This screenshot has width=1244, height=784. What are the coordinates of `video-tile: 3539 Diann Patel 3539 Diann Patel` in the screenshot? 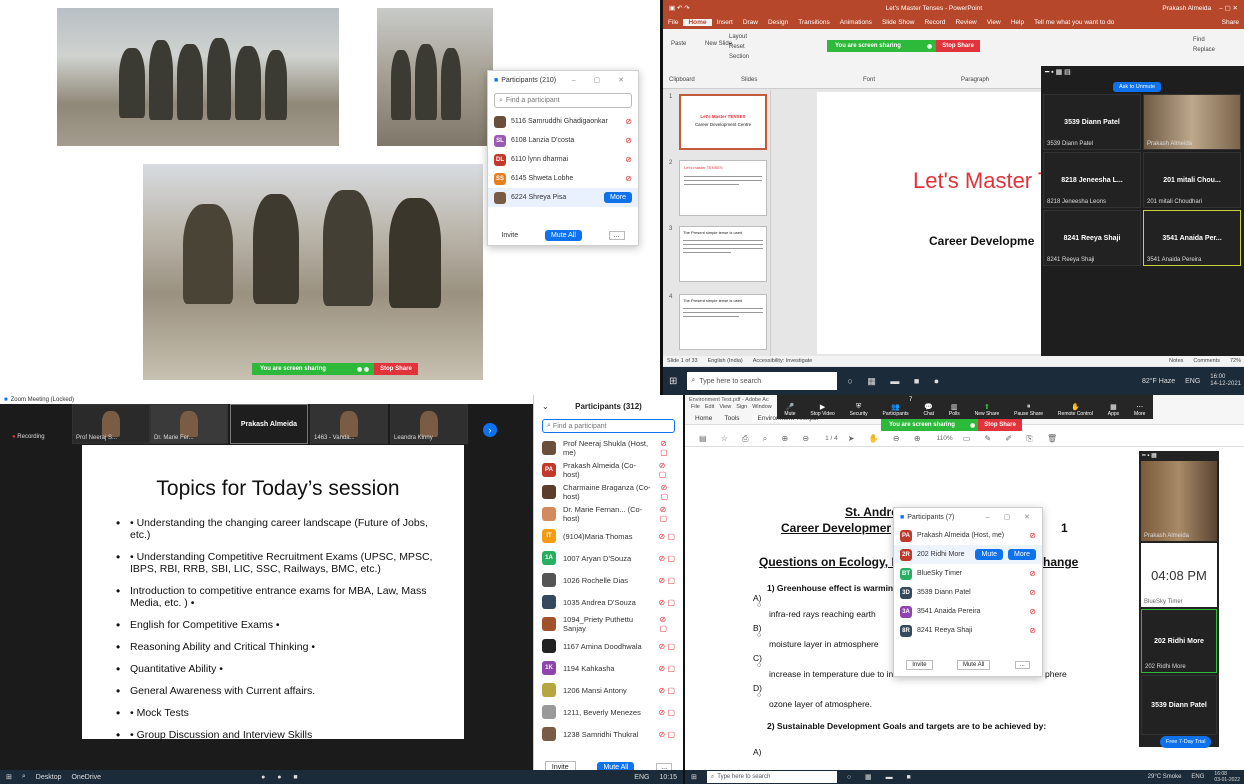 It's located at (1092, 122).